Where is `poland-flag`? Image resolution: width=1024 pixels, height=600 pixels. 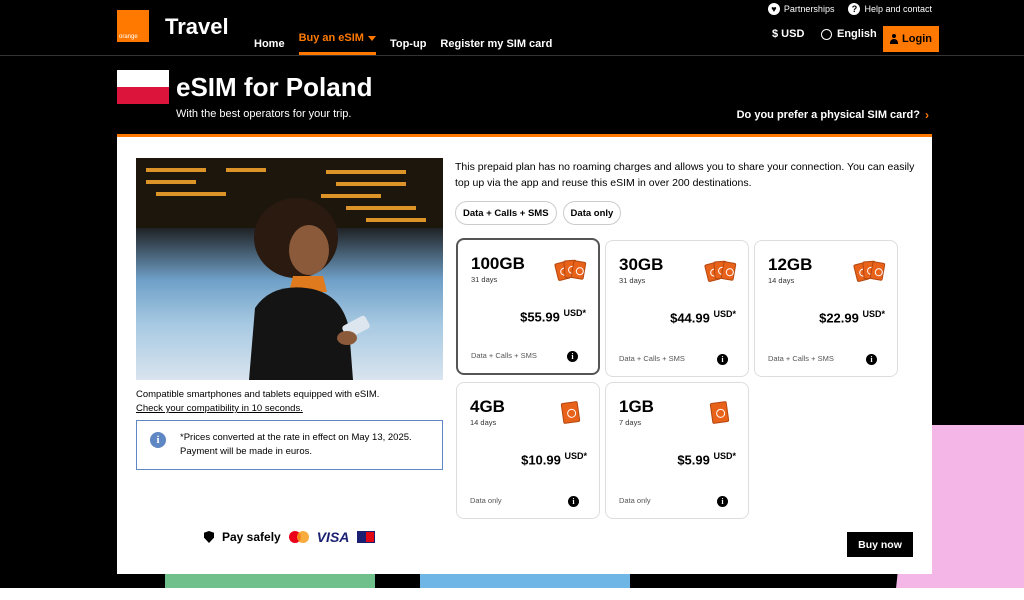
poland-flag is located at coordinates (143, 87).